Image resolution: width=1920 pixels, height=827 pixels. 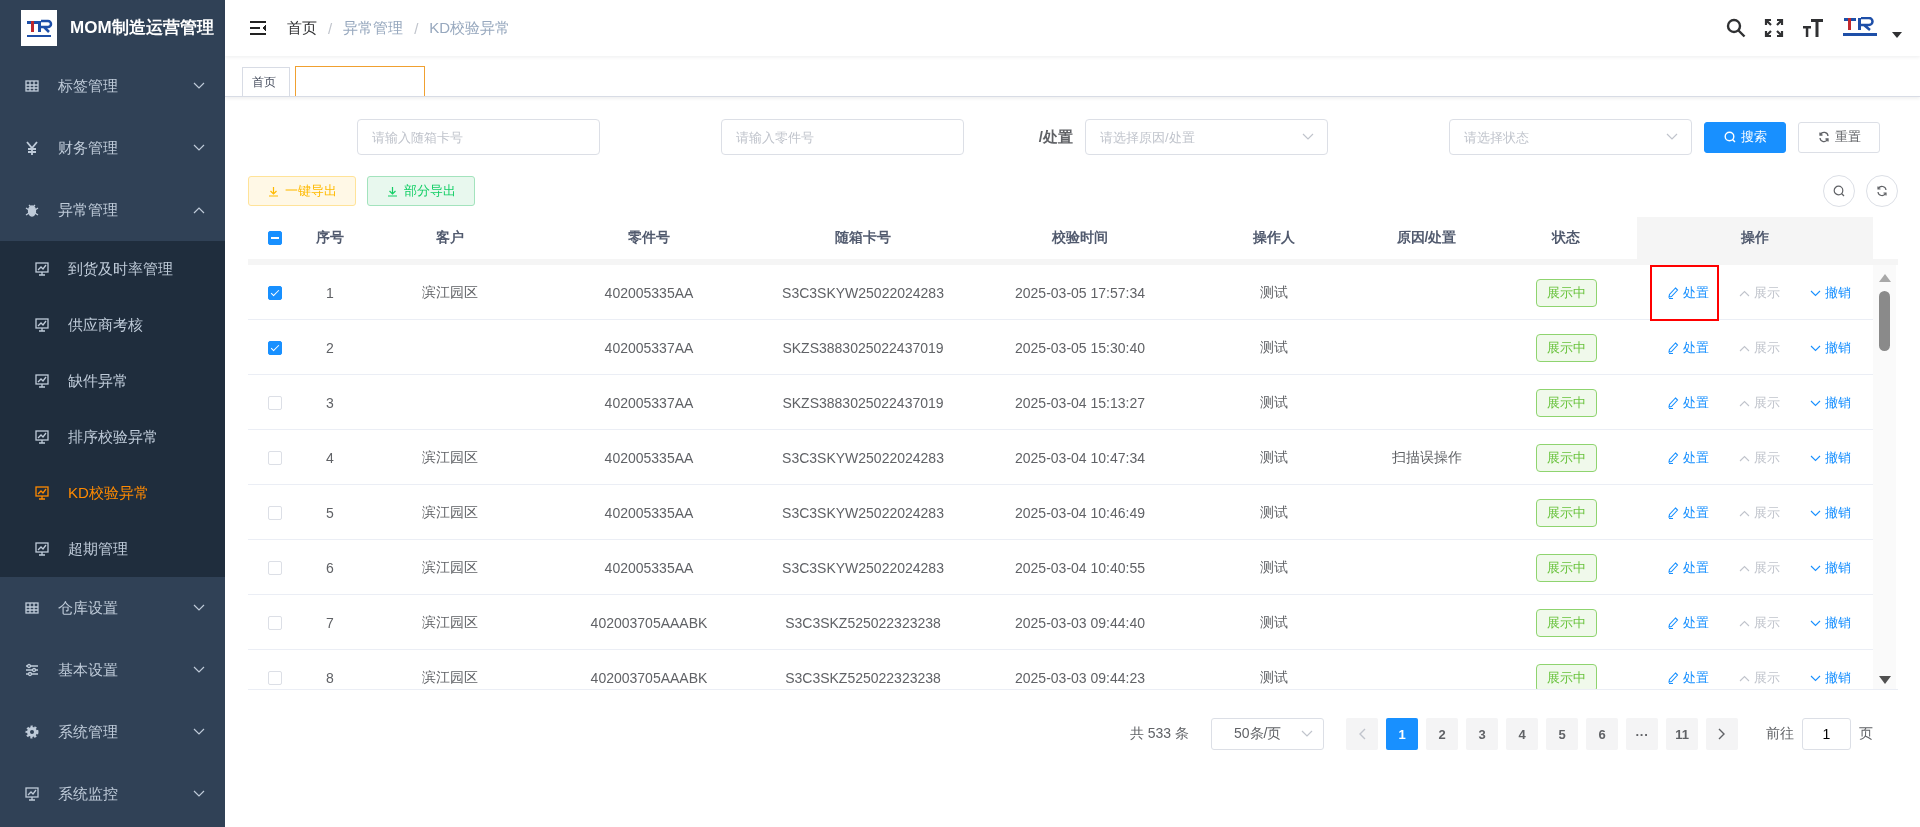 I want to click on menu-item: 系统管理, so click(x=112, y=732).